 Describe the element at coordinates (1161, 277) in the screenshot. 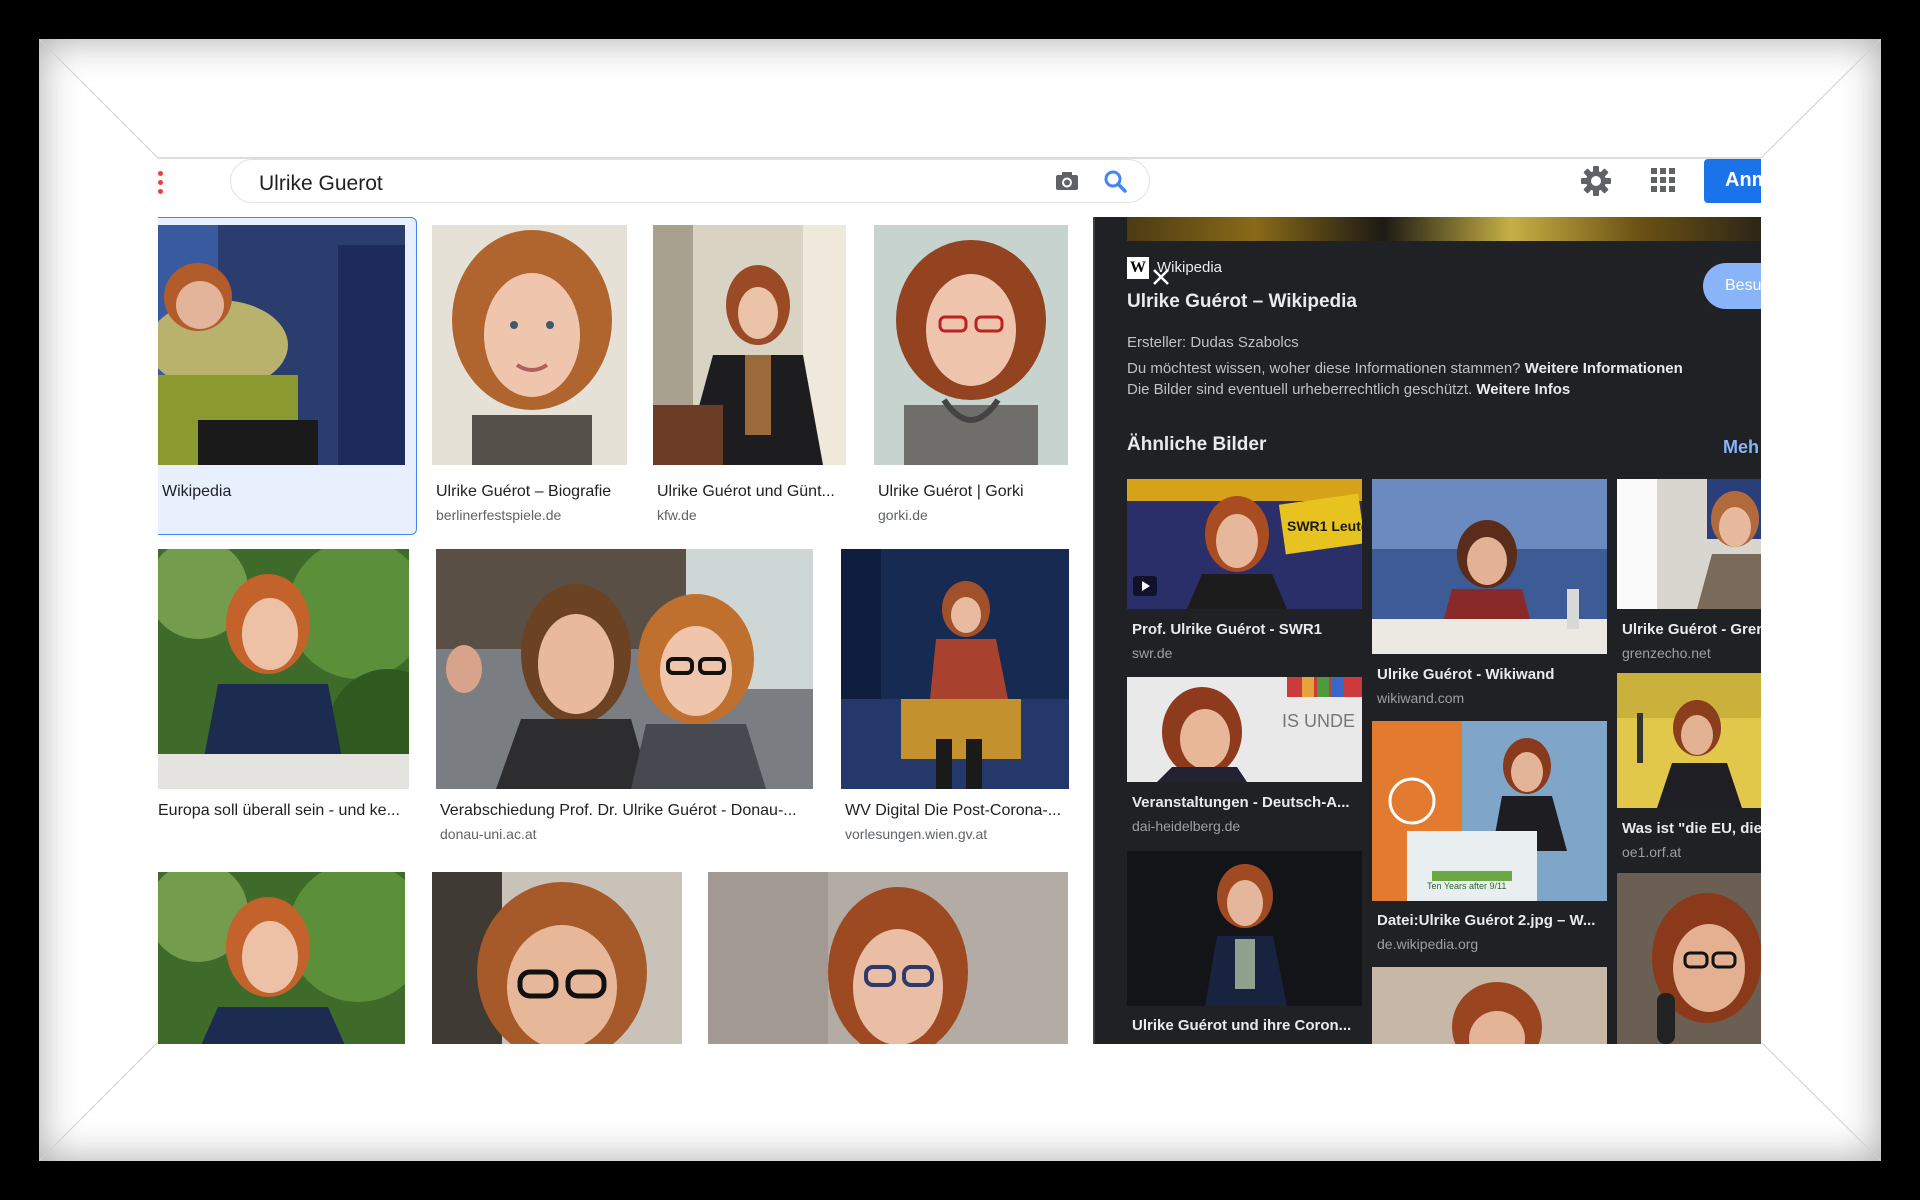

I see `close-icon` at that location.